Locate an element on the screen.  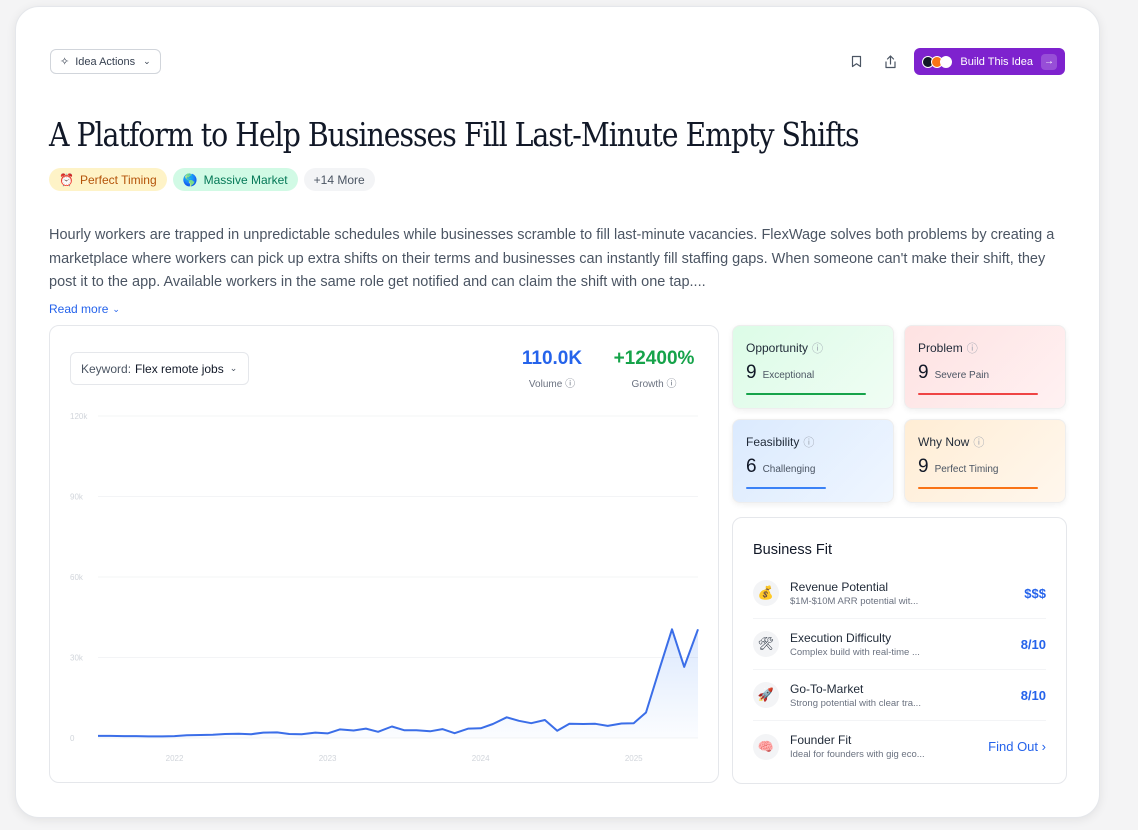
read-more-link: Read more ⌄ is located at coordinates (84, 309).